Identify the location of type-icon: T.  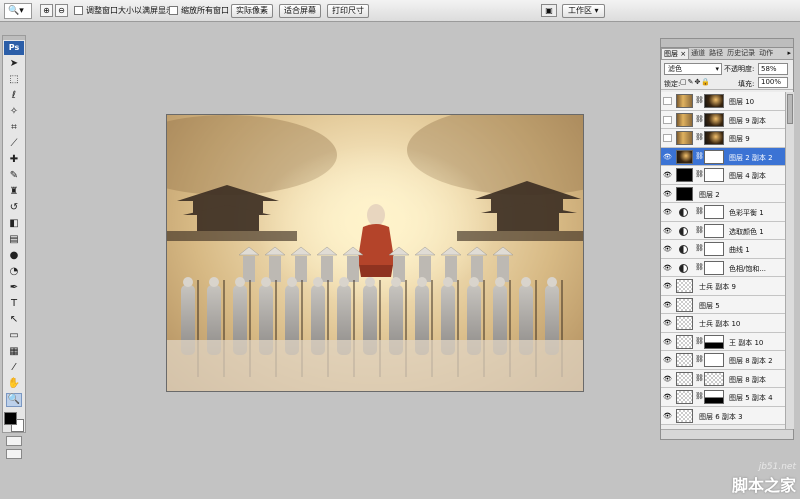
(14, 304).